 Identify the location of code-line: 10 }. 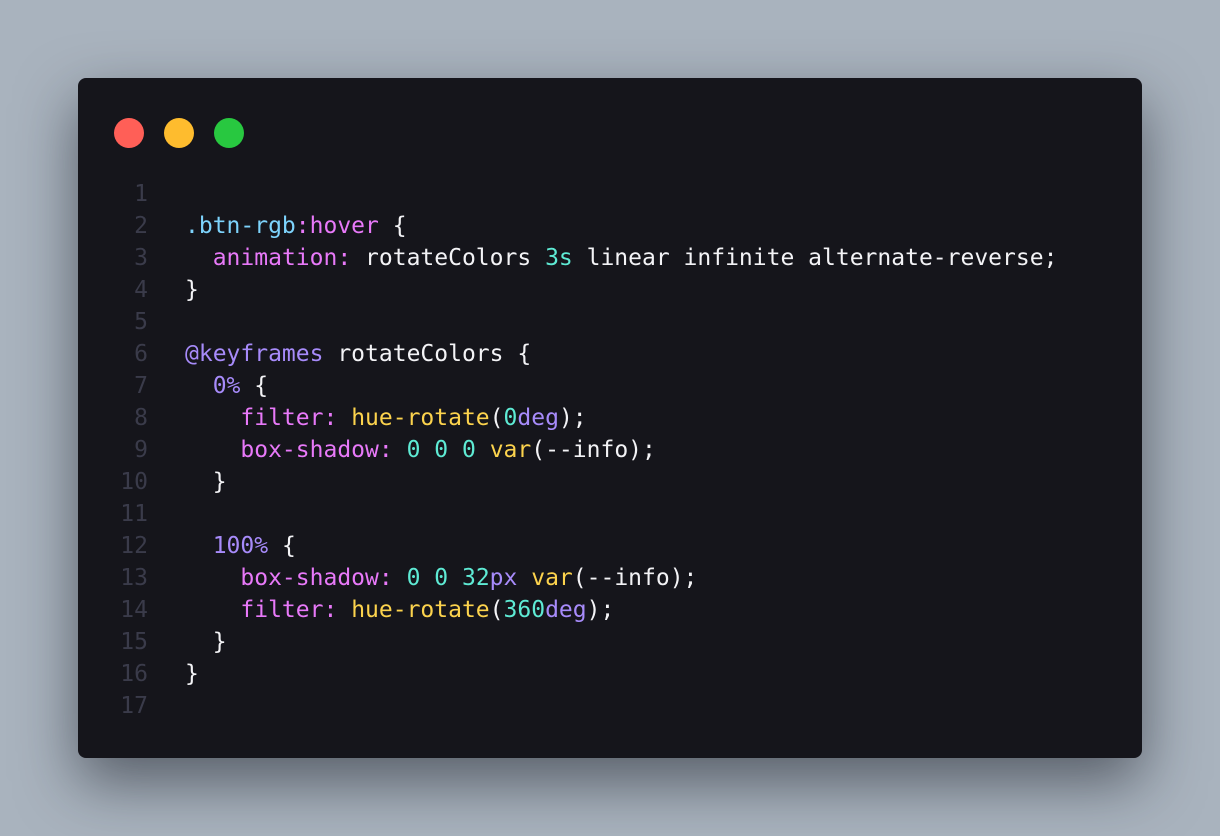
(610, 482).